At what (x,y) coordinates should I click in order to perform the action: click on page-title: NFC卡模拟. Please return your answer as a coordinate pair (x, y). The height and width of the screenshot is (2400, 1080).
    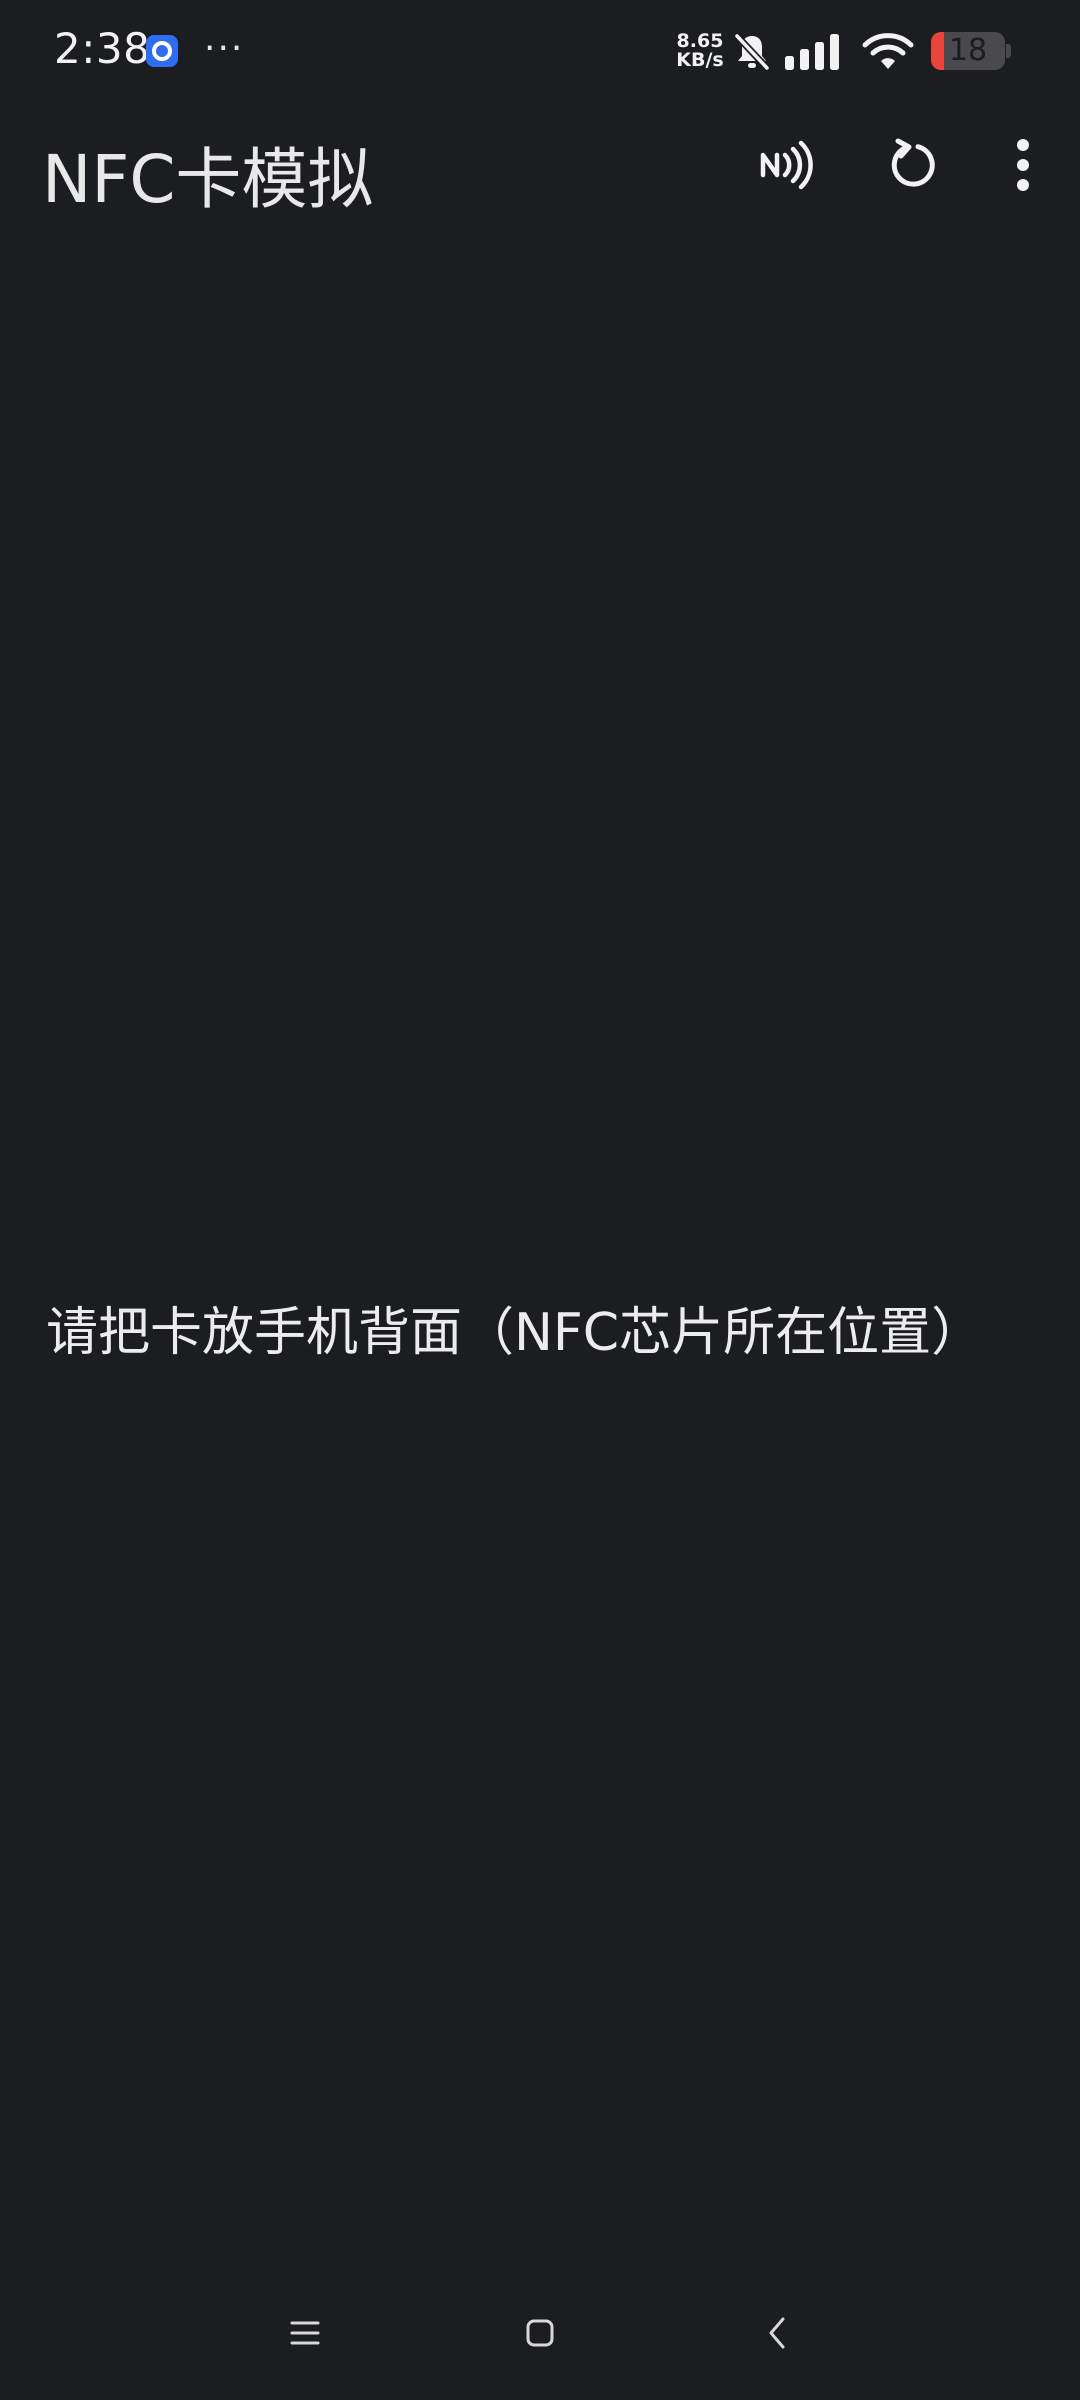
    Looking at the image, I should click on (208, 179).